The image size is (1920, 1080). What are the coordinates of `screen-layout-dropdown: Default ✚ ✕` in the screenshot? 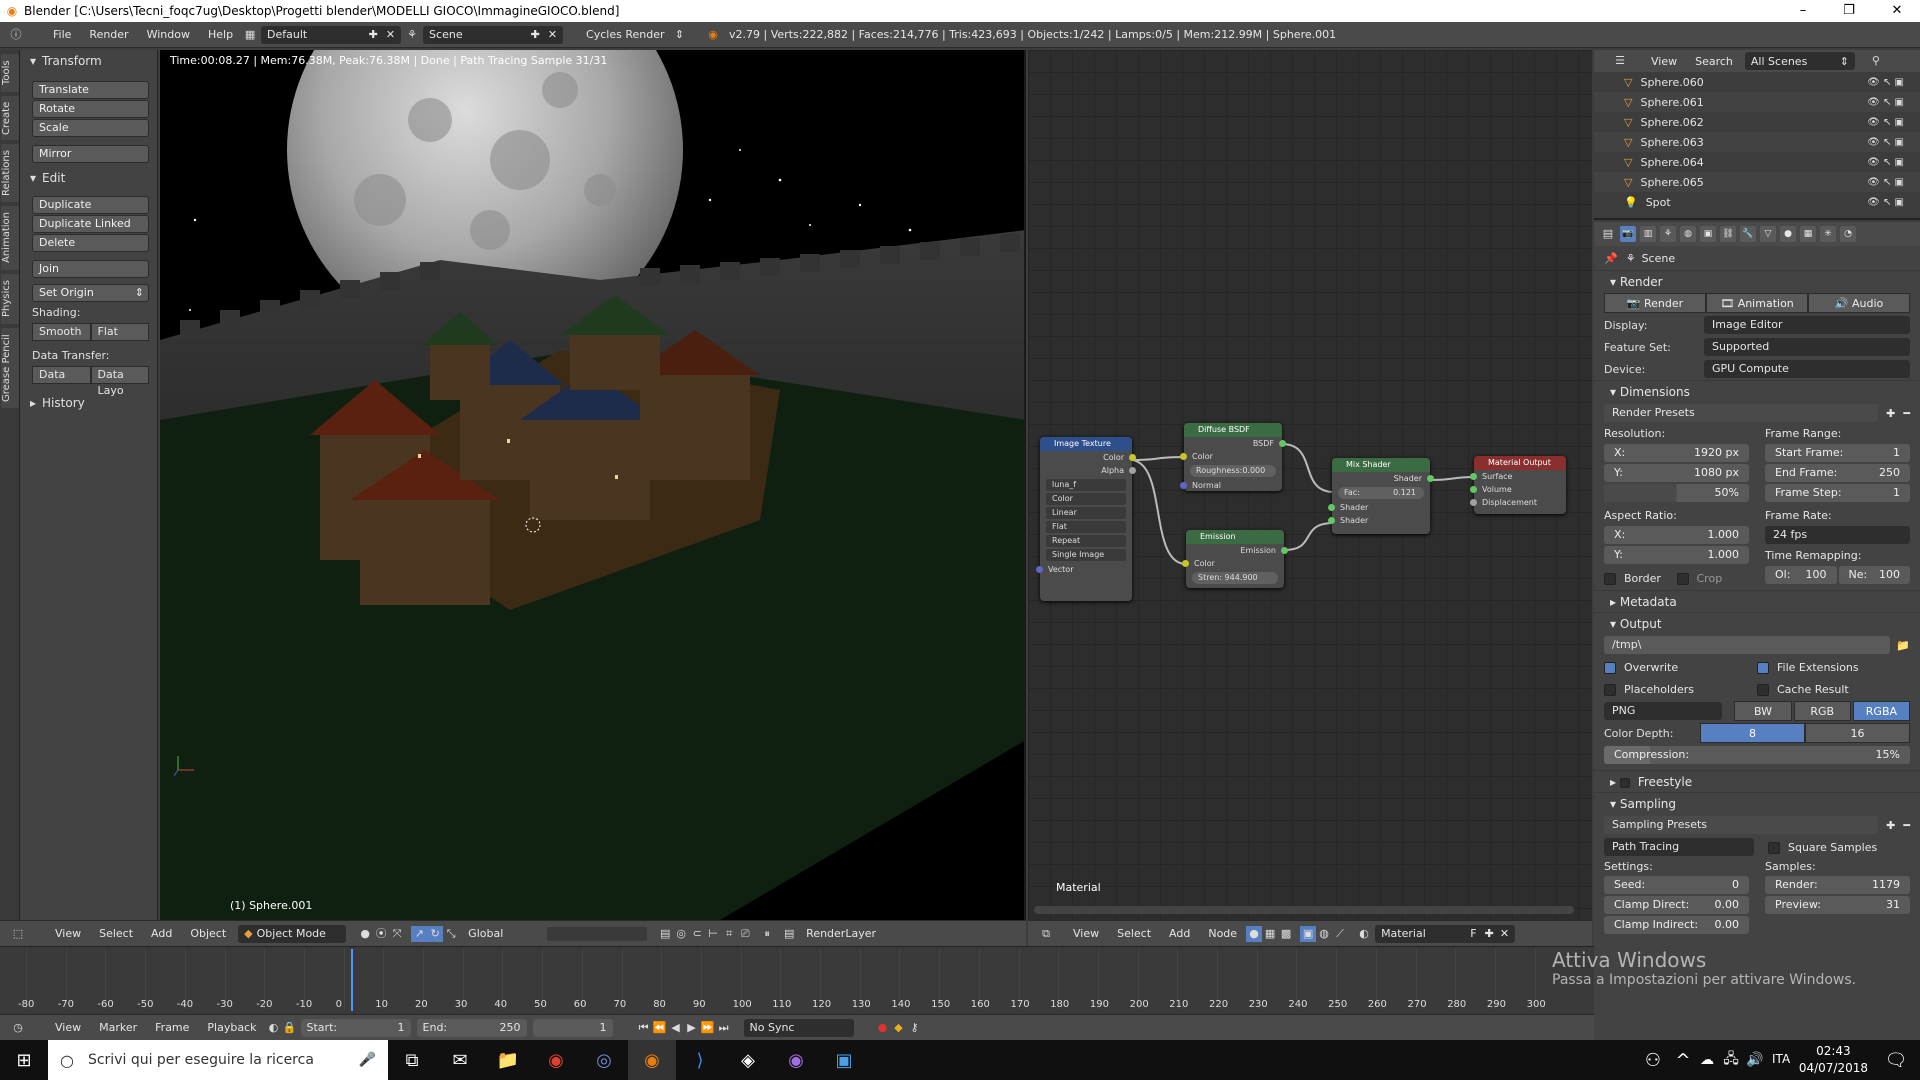 It's located at (331, 34).